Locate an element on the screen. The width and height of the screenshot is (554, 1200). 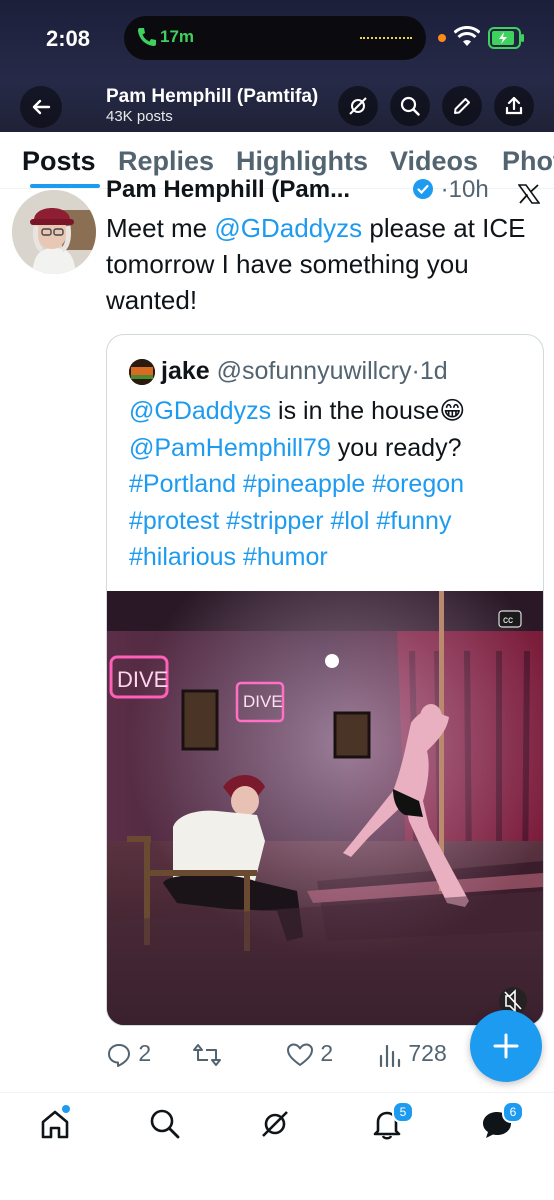
author-avatar is located at coordinates (54, 232).